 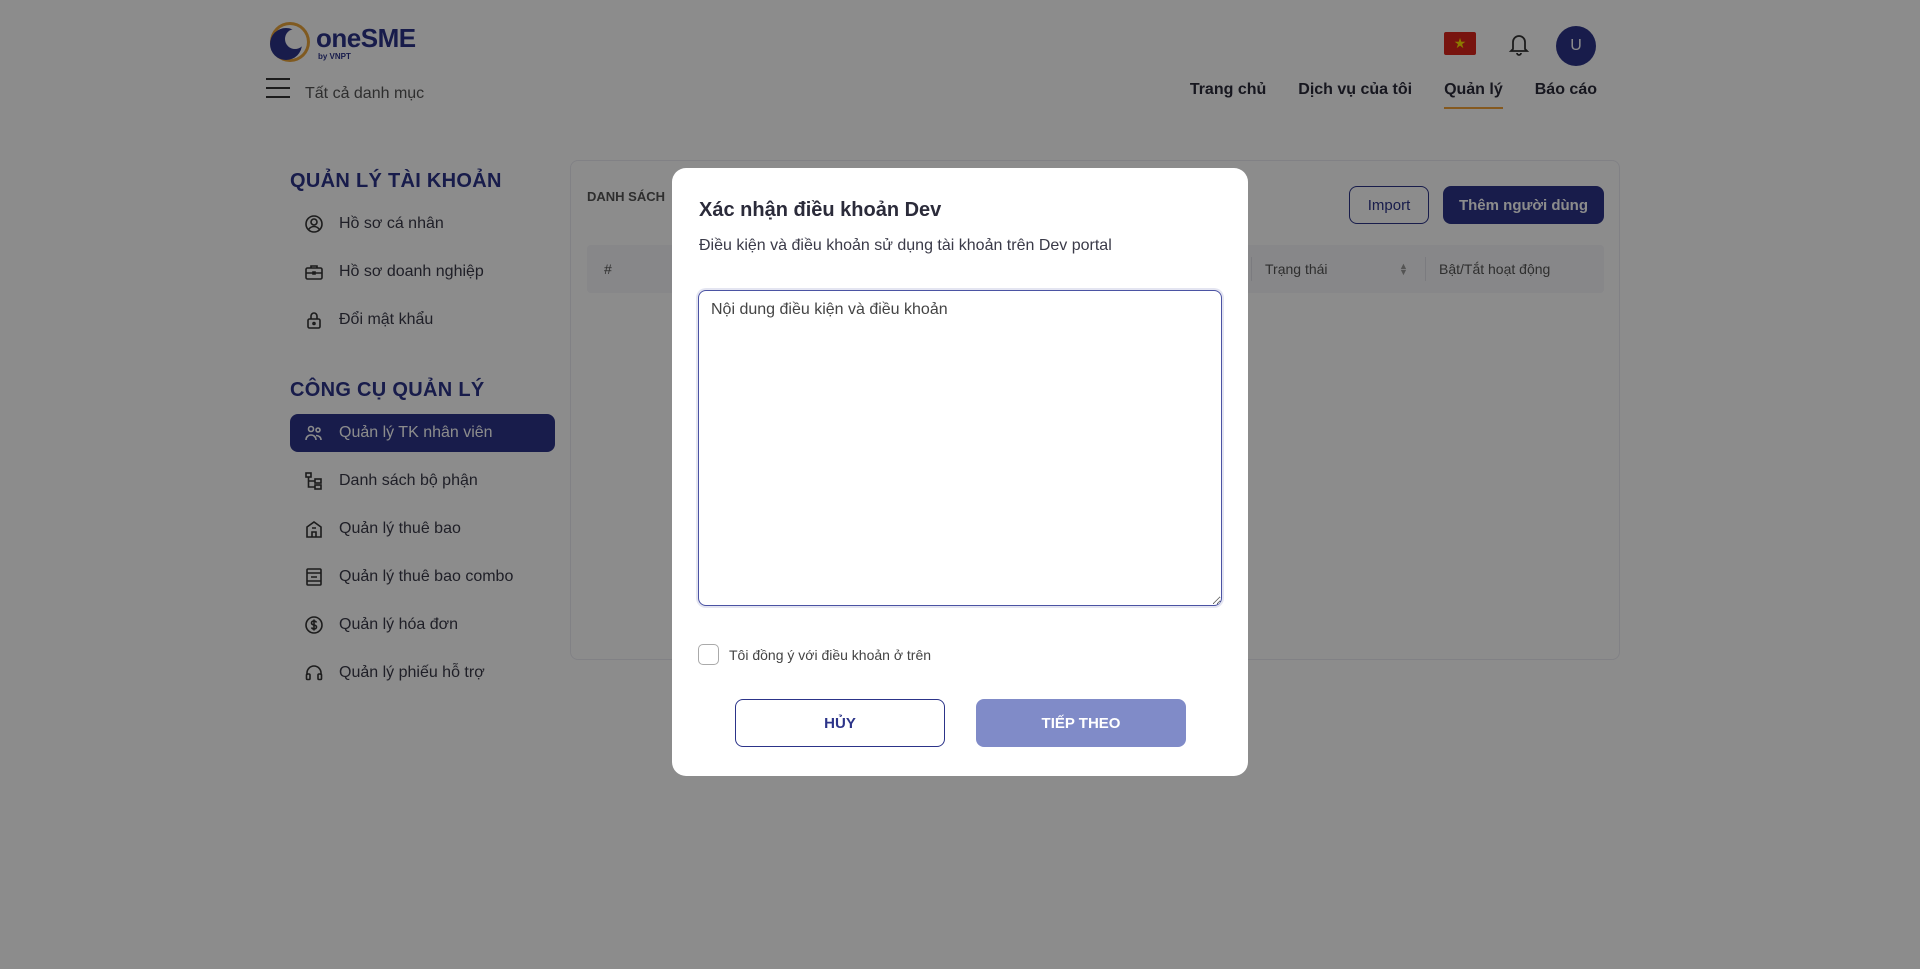 I want to click on terms-content-textarea, so click(x=960, y=448).